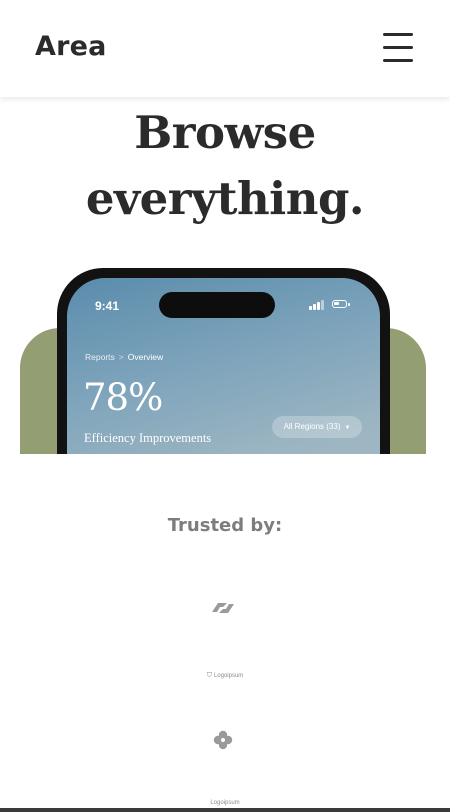  Describe the element at coordinates (145, 357) in the screenshot. I see `breadcrumb-overview: Overview` at that location.